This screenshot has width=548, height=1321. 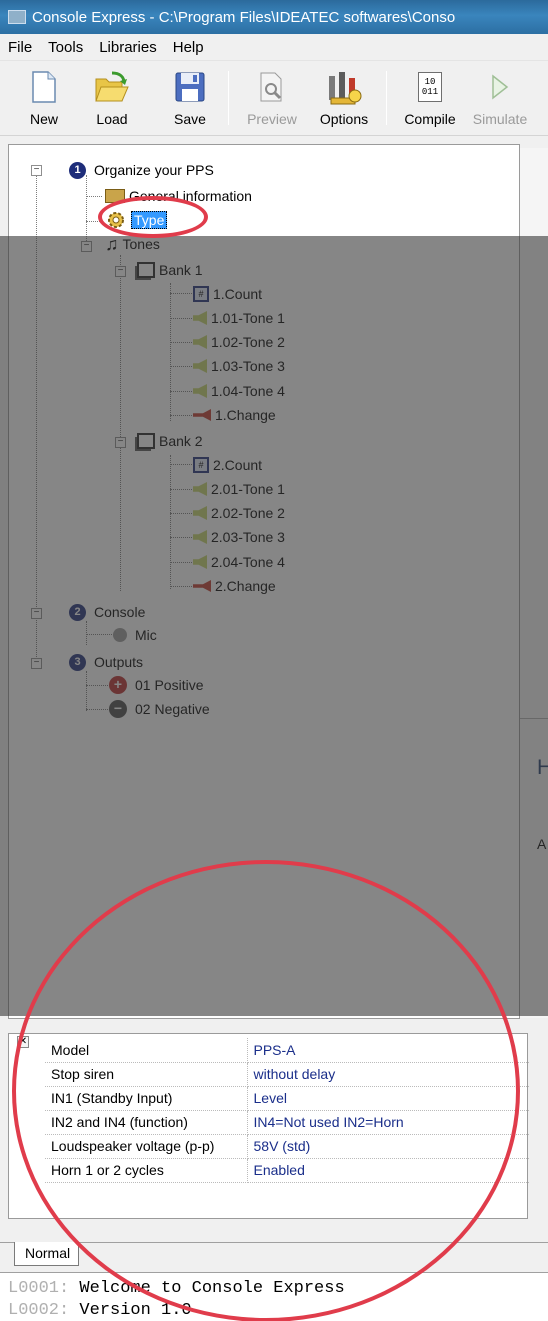 I want to click on type-label: Type, so click(x=149, y=220).